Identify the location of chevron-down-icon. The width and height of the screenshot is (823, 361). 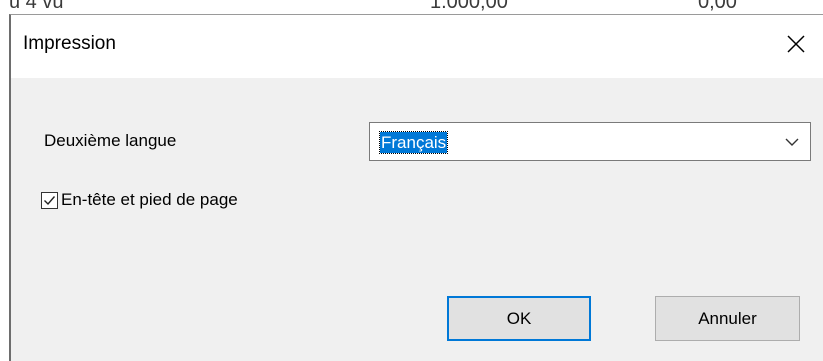
(792, 142).